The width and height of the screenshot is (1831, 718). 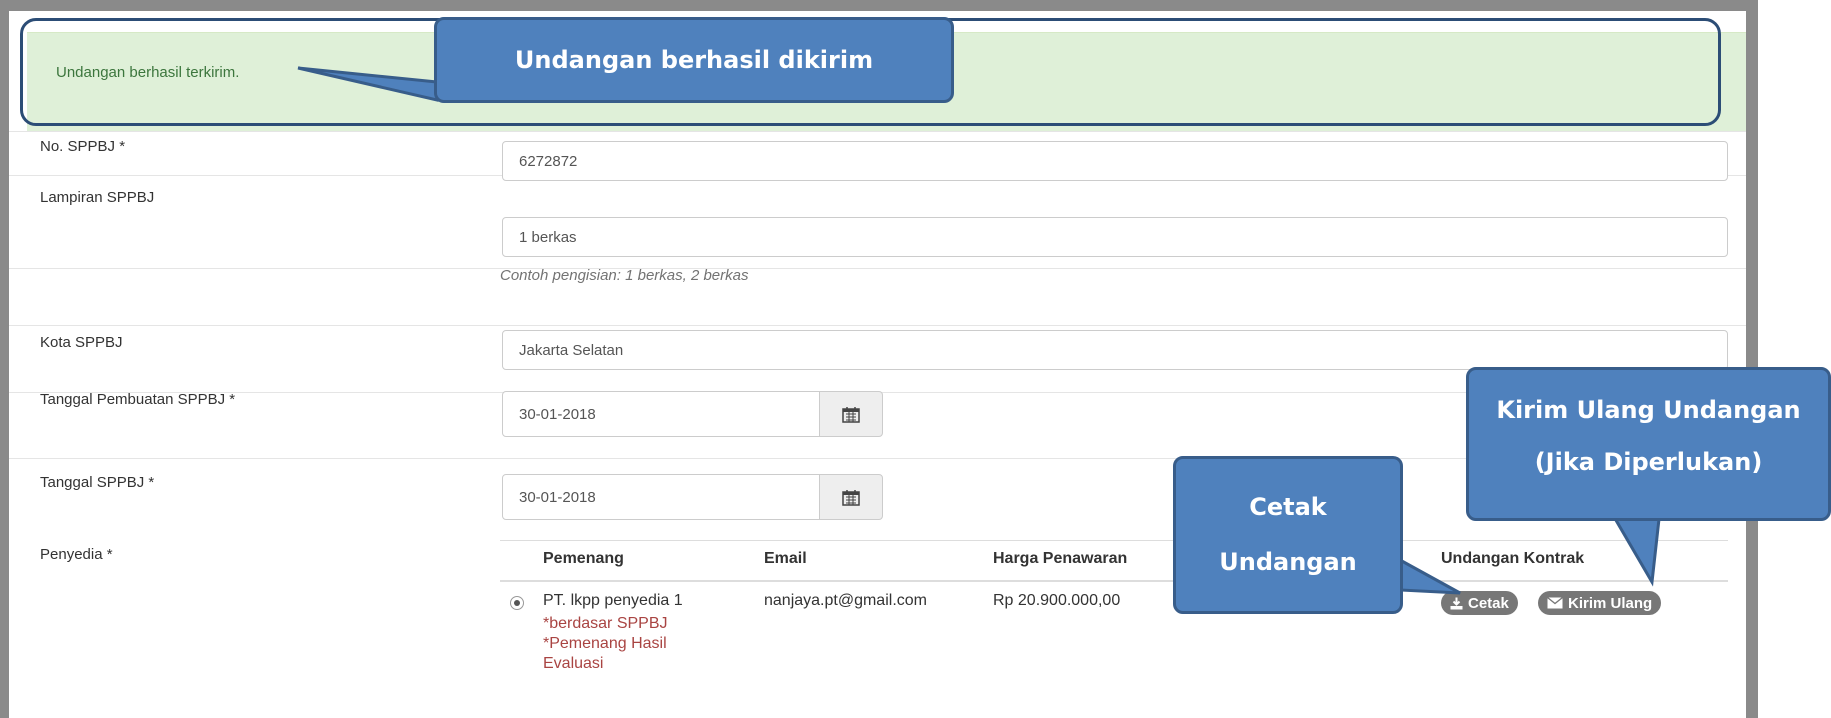 I want to click on top-callout-tail, so click(x=368, y=84).